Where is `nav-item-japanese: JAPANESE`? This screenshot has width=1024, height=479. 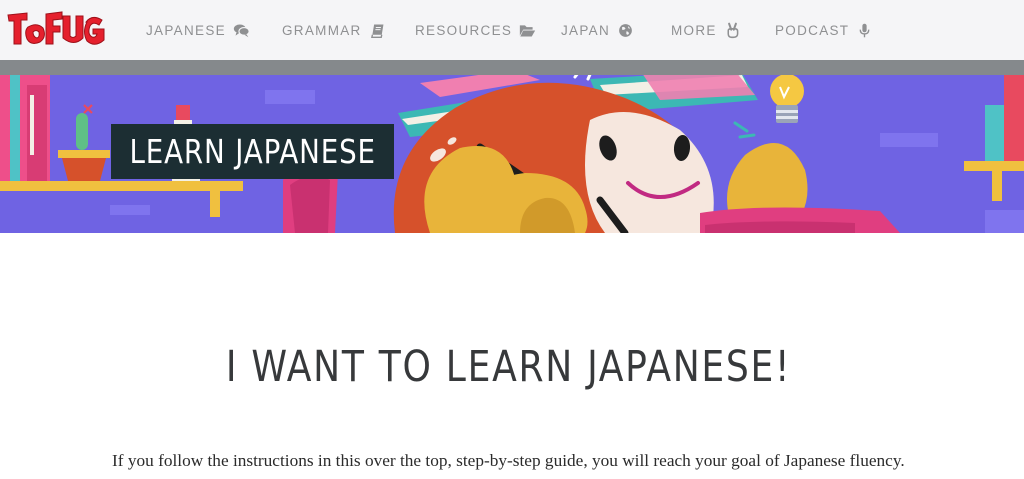
nav-item-japanese: JAPANESE is located at coordinates (198, 30).